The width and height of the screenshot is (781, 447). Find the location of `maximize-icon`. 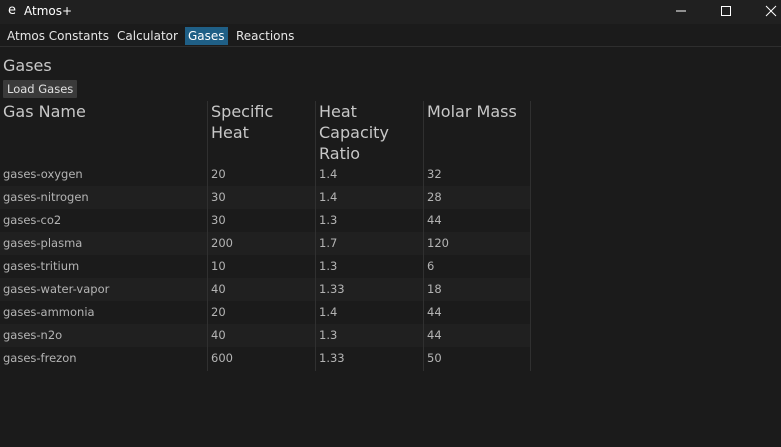

maximize-icon is located at coordinates (726, 11).